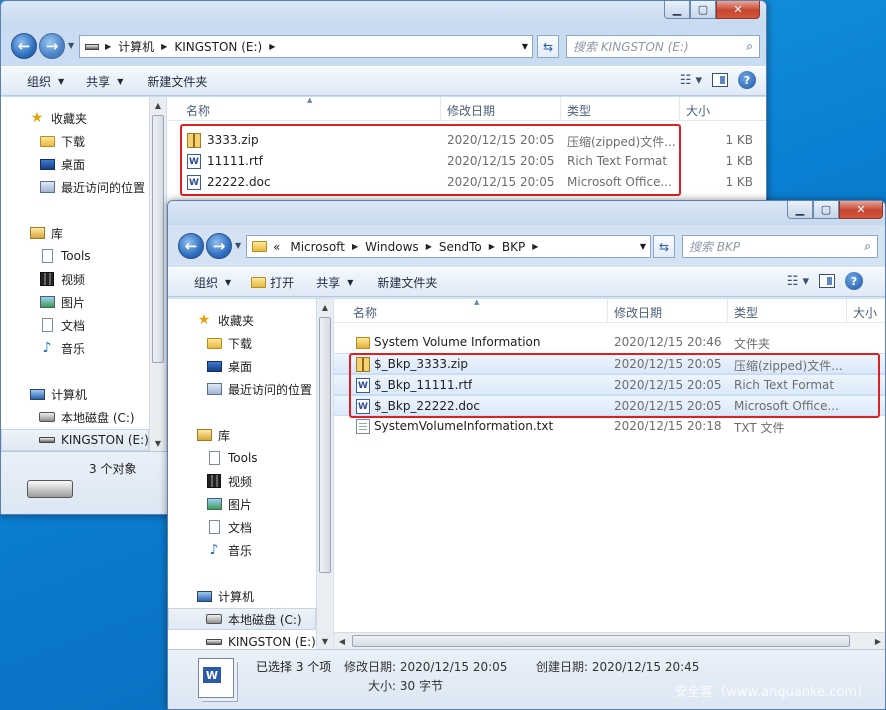 The image size is (886, 710). I want to click on breadcrumb-windows: Windows, so click(392, 247).